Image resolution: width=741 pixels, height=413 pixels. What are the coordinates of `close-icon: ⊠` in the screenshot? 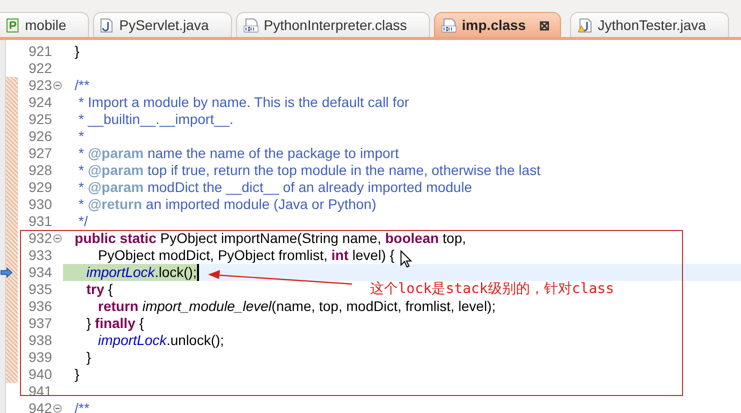 It's located at (544, 25).